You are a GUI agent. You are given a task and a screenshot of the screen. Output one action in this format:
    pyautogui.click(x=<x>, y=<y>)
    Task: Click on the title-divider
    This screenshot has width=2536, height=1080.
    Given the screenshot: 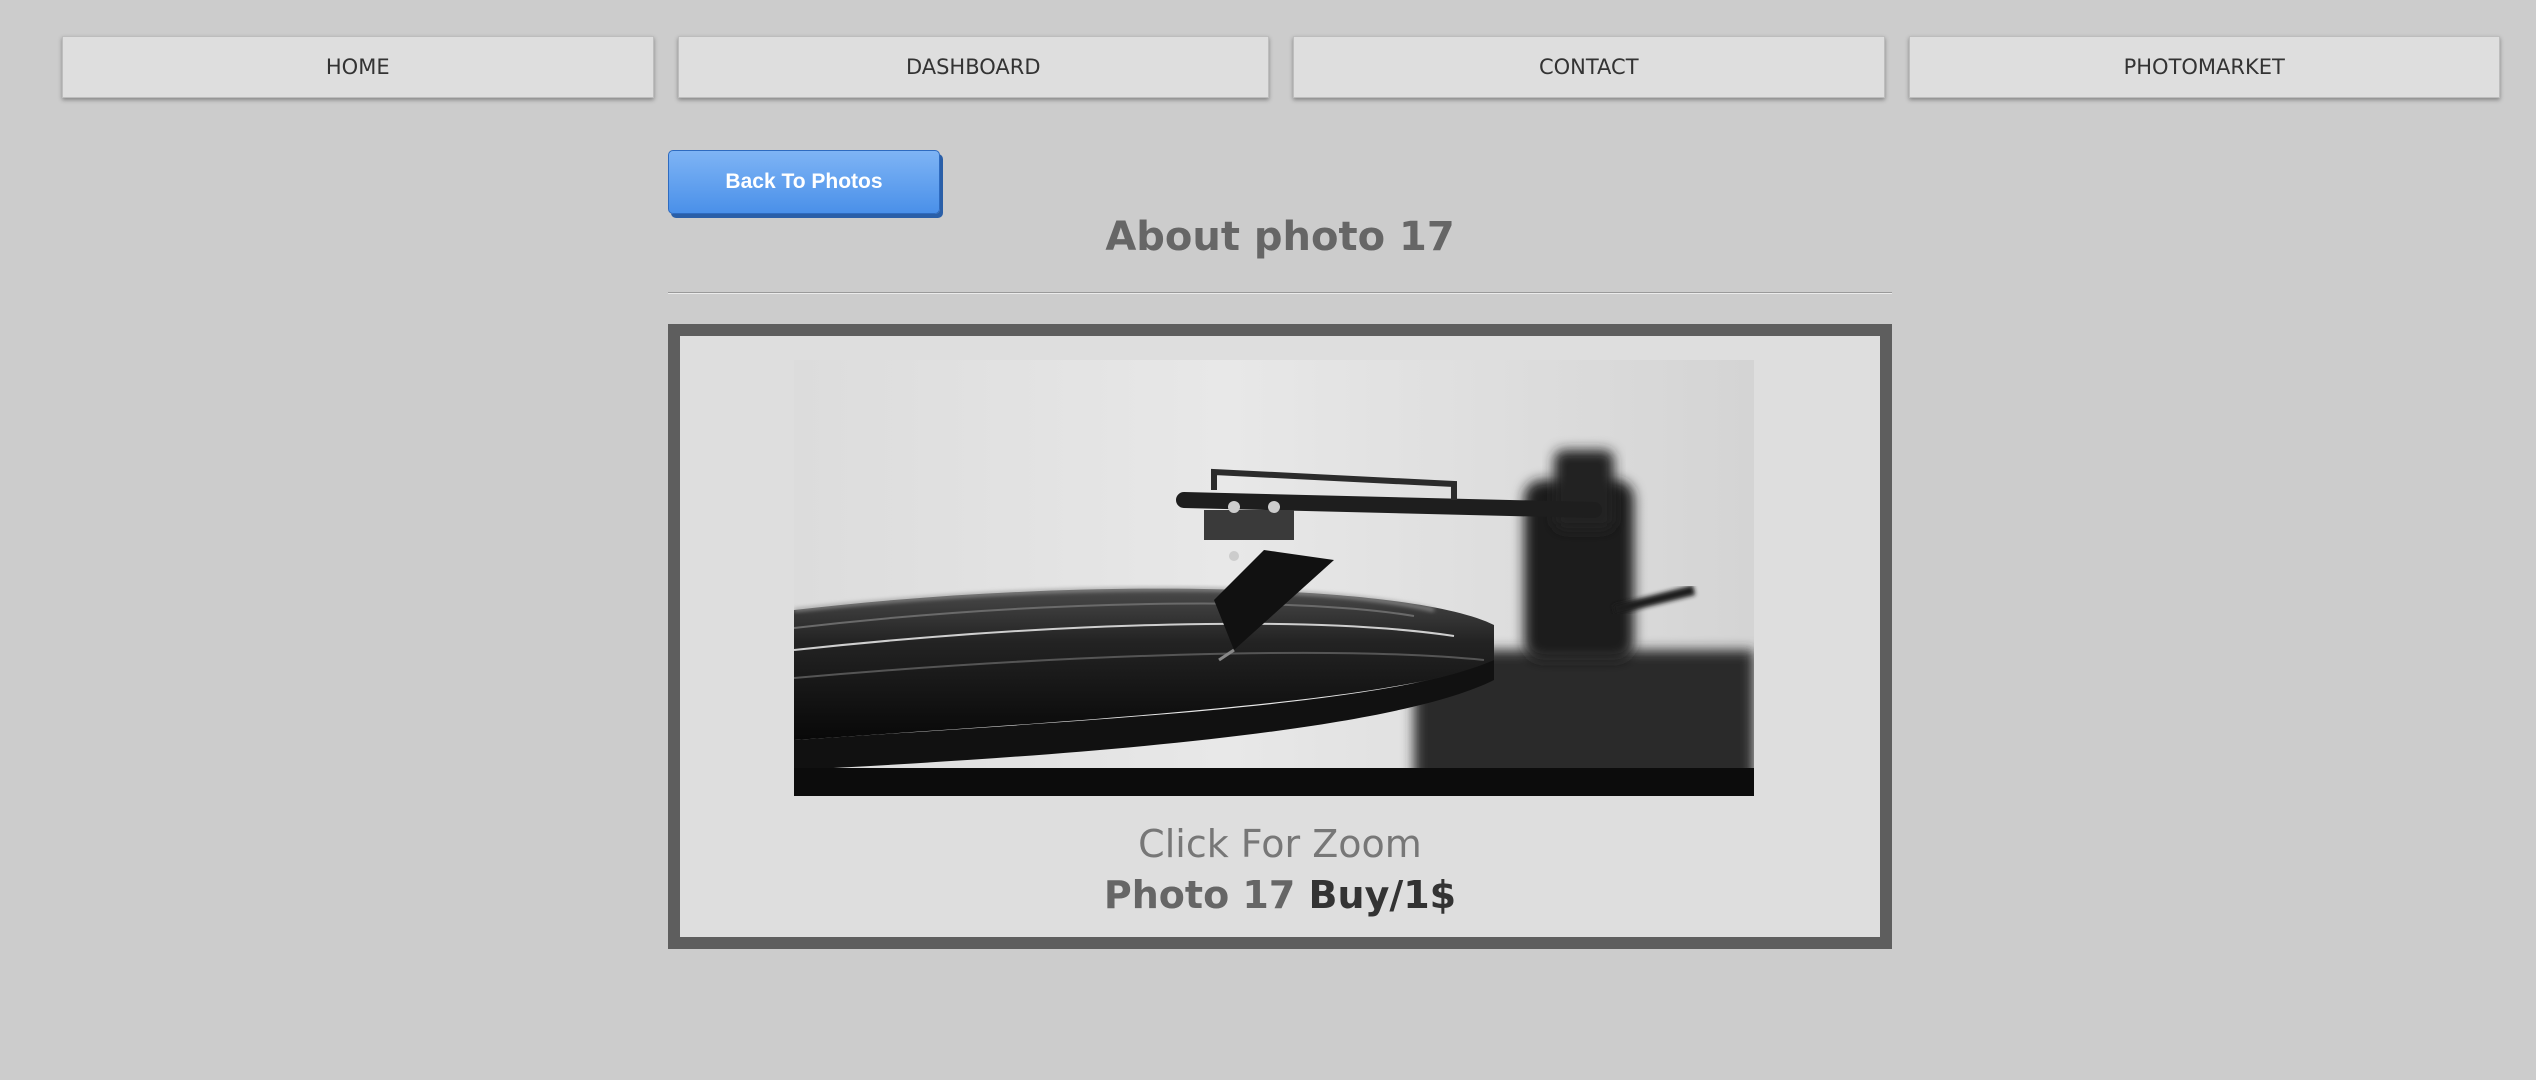 What is the action you would take?
    pyautogui.click(x=1280, y=293)
    